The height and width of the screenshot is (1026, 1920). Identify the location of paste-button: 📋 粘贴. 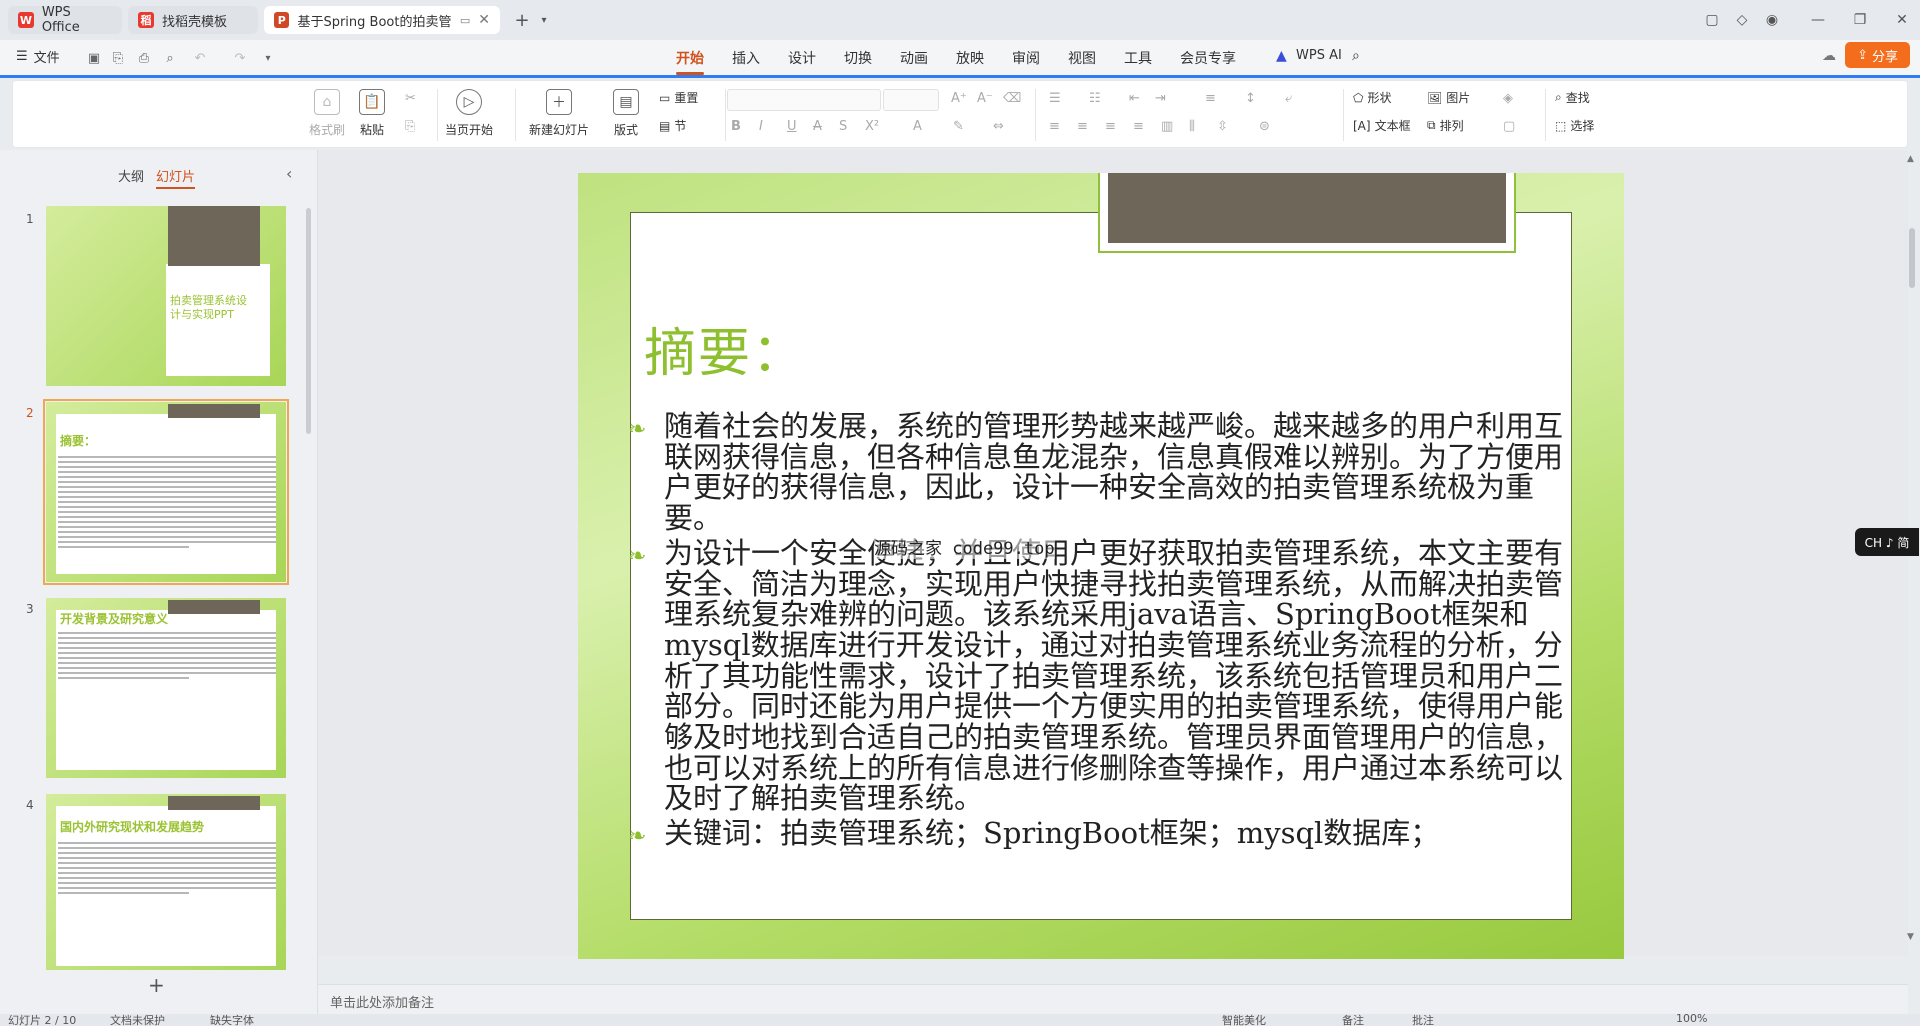
(372, 113).